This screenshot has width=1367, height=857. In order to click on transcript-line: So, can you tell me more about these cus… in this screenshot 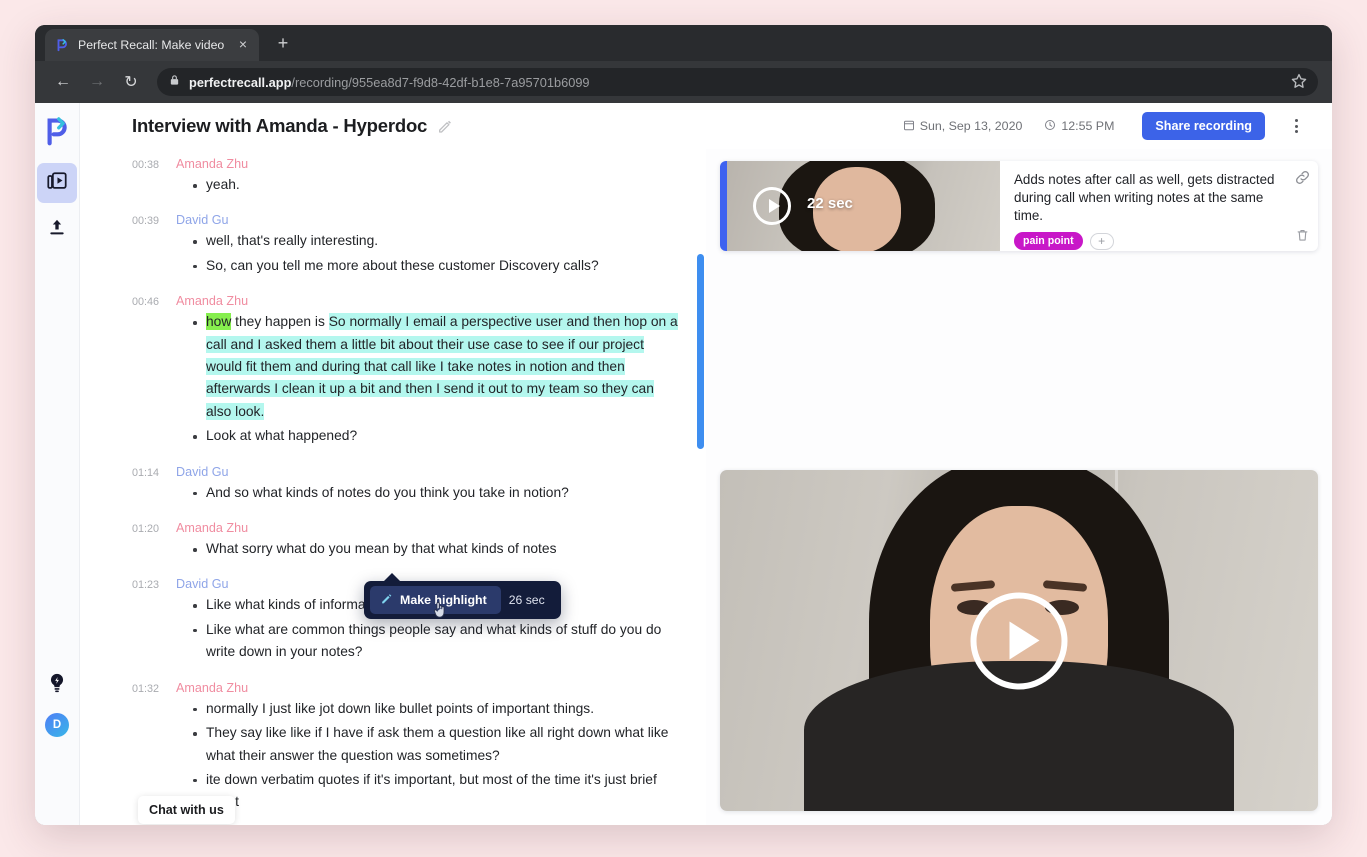, I will do `click(437, 266)`.